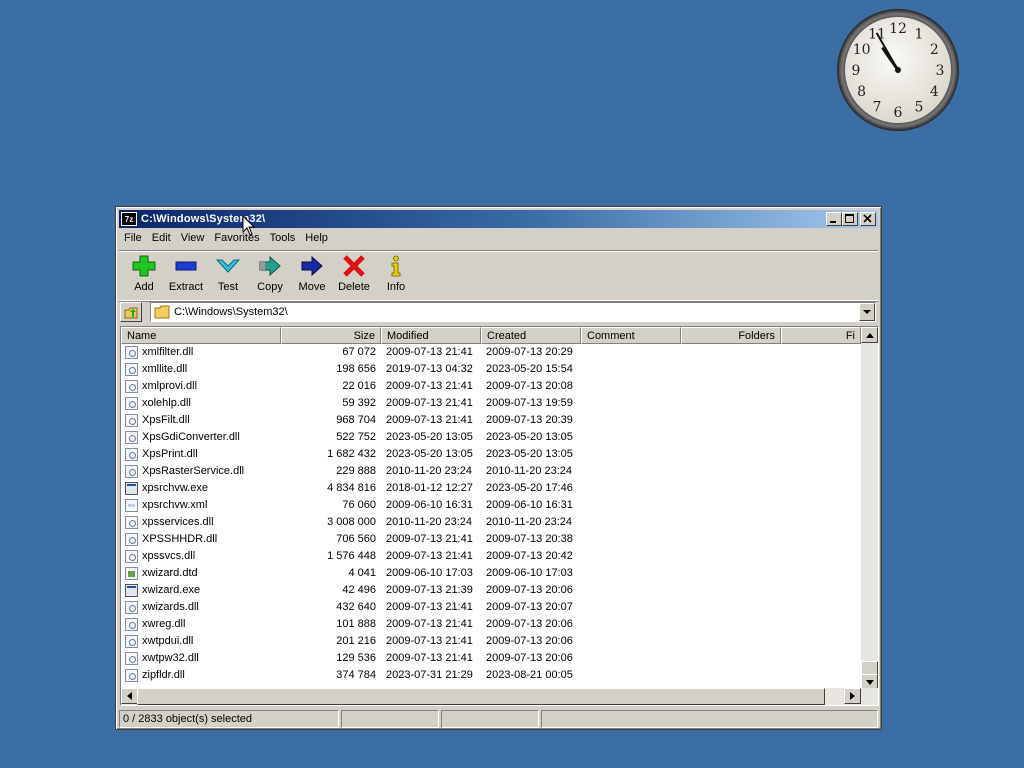  What do you see at coordinates (201, 335) in the screenshot?
I see `column-header-name: Name` at bounding box center [201, 335].